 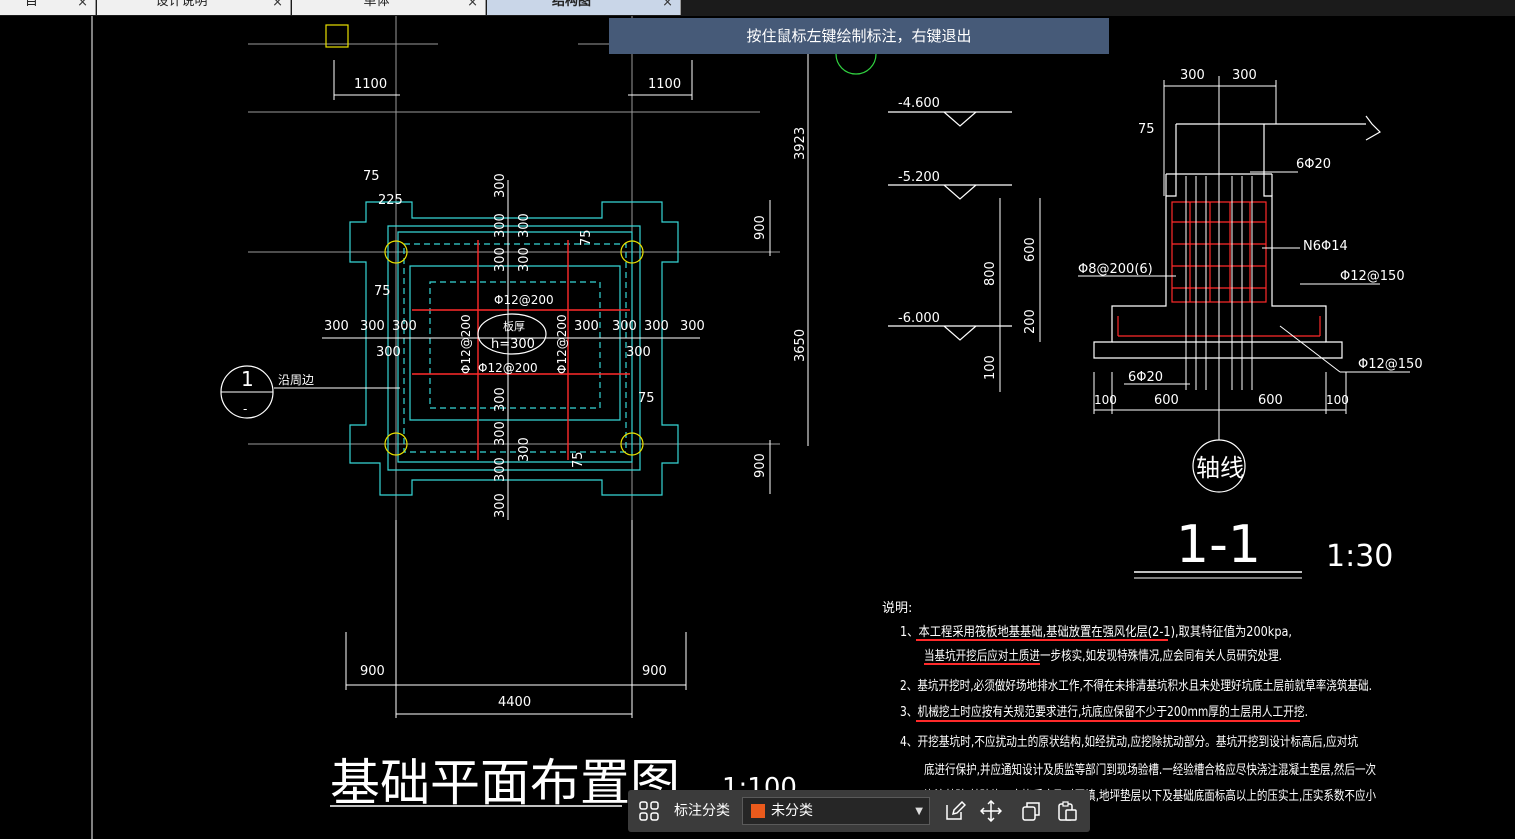 I want to click on category-color-swatch, so click(x=758, y=811).